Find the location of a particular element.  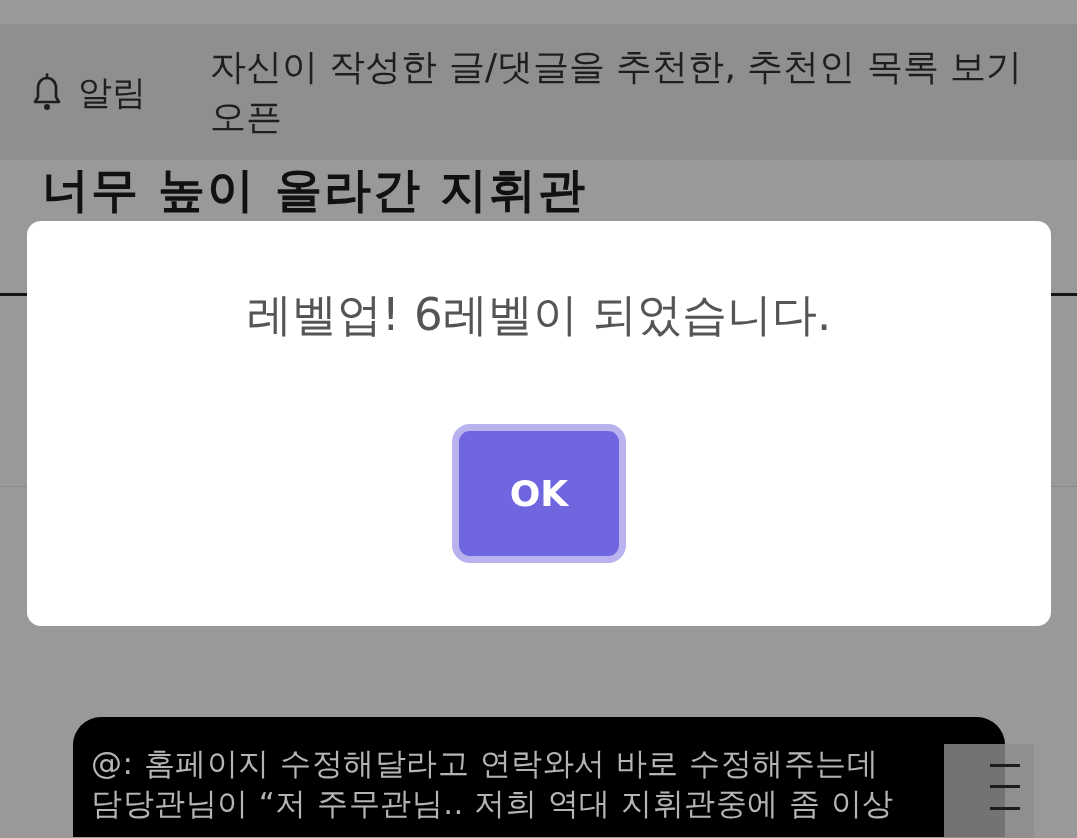

quote-line: 담당관님이 “저 주무관님.. 저희 역대 지휘관중에 좀 이상 is located at coordinates (493, 803).